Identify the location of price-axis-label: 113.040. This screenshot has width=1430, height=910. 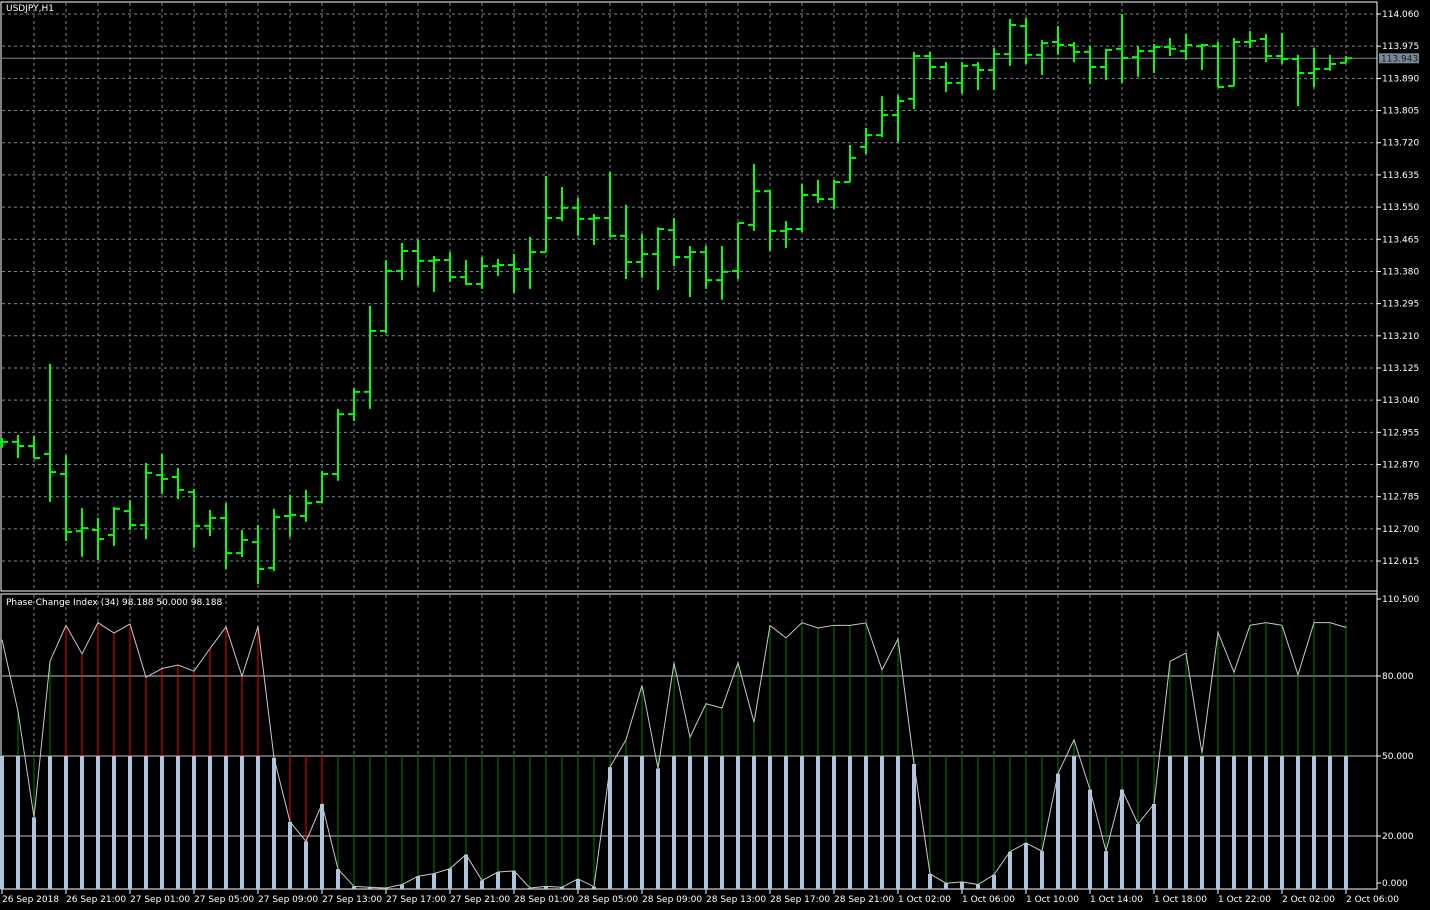
(1400, 401).